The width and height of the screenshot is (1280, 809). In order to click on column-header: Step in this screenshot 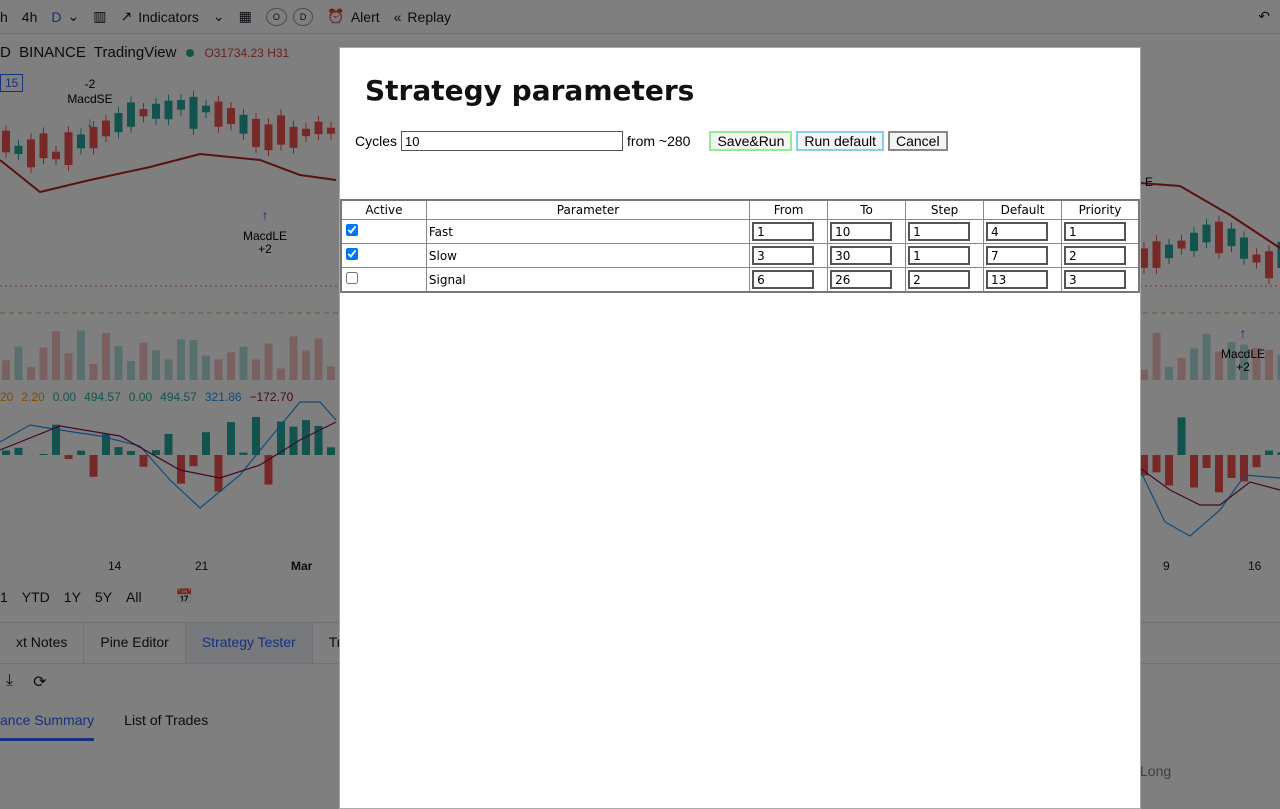, I will do `click(945, 210)`.